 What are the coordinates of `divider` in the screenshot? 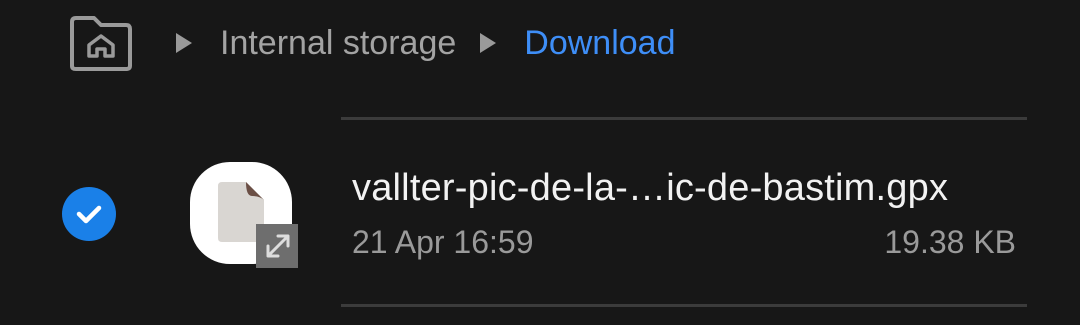 It's located at (684, 305).